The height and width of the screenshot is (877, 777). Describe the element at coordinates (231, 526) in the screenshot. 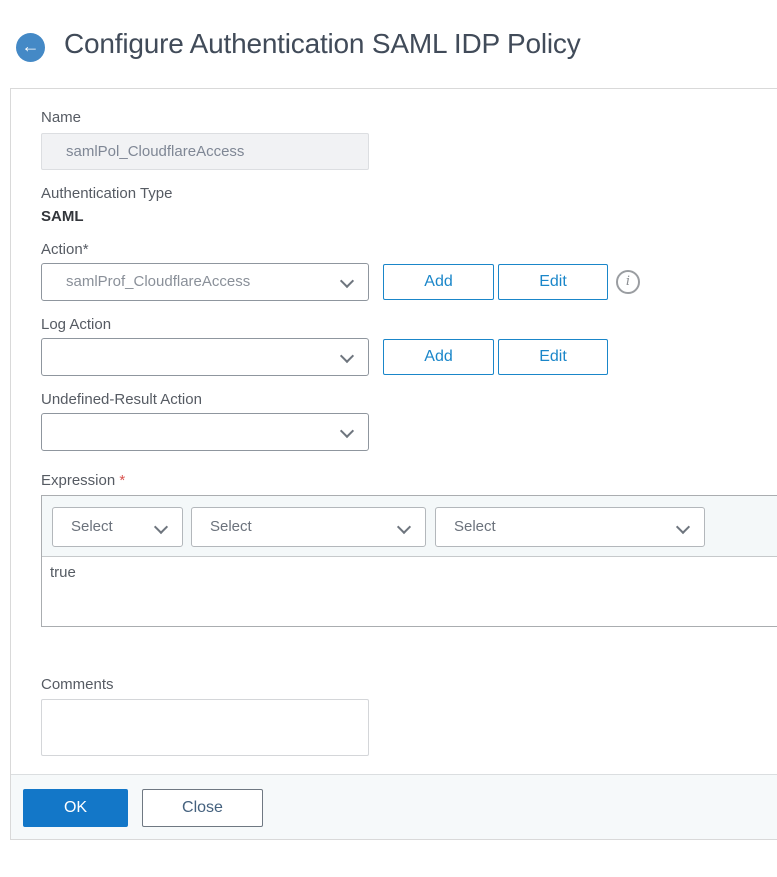

I see `expression-select-2-placeholder: Select` at that location.